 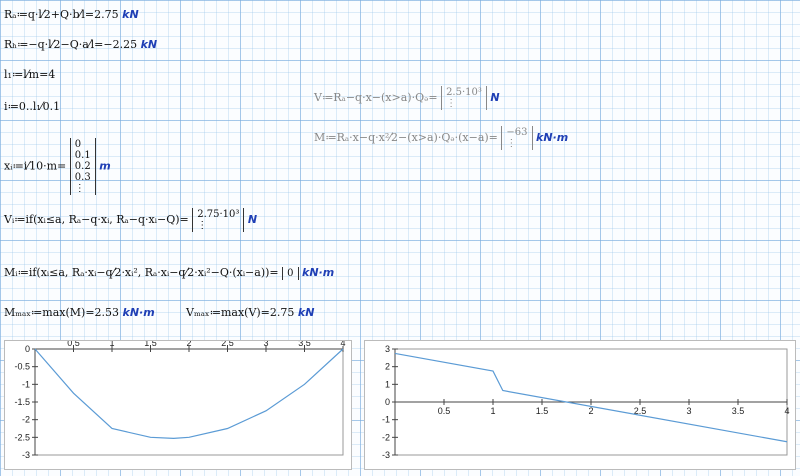 What do you see at coordinates (22, 437) in the screenshot?
I see `y-tick-label: -2.5` at bounding box center [22, 437].